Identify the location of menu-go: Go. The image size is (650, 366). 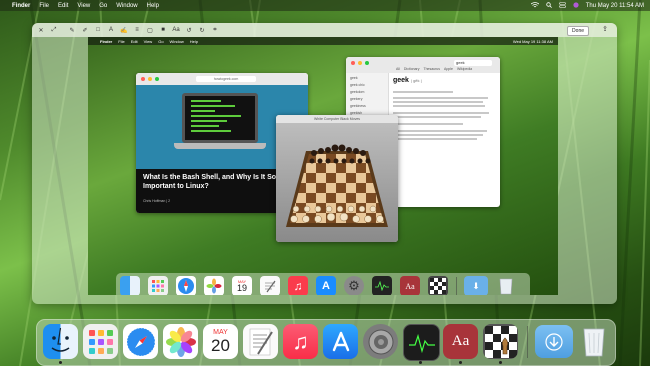
(103, 6).